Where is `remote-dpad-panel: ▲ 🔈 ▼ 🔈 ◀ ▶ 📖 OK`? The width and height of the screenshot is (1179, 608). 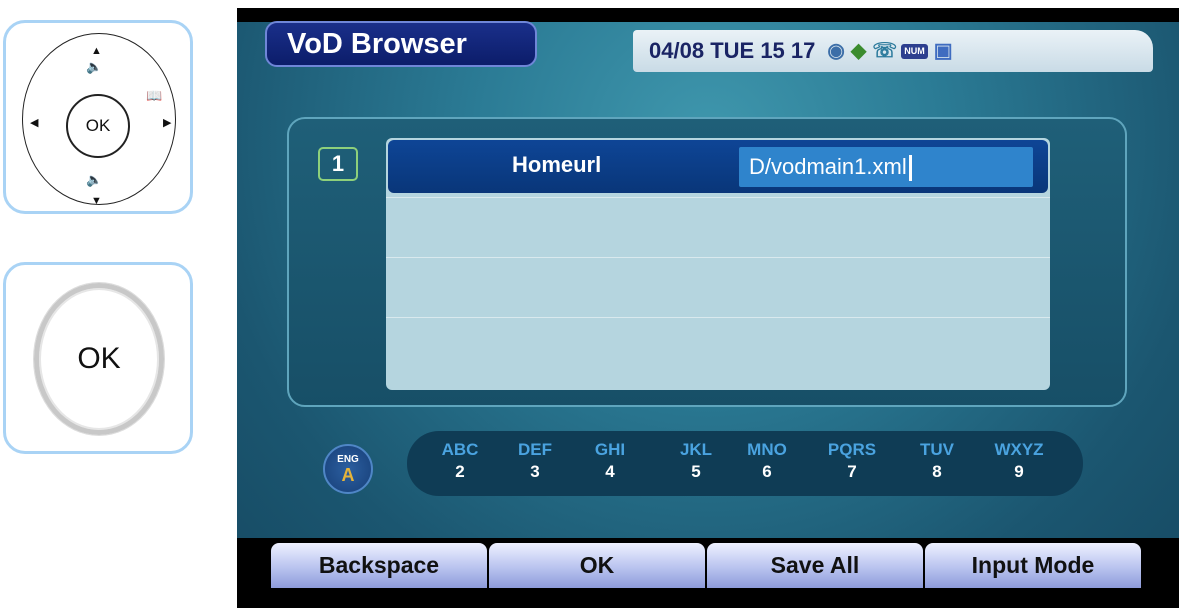
remote-dpad-panel: ▲ 🔈 ▼ 🔈 ◀ ▶ 📖 OK is located at coordinates (98, 117).